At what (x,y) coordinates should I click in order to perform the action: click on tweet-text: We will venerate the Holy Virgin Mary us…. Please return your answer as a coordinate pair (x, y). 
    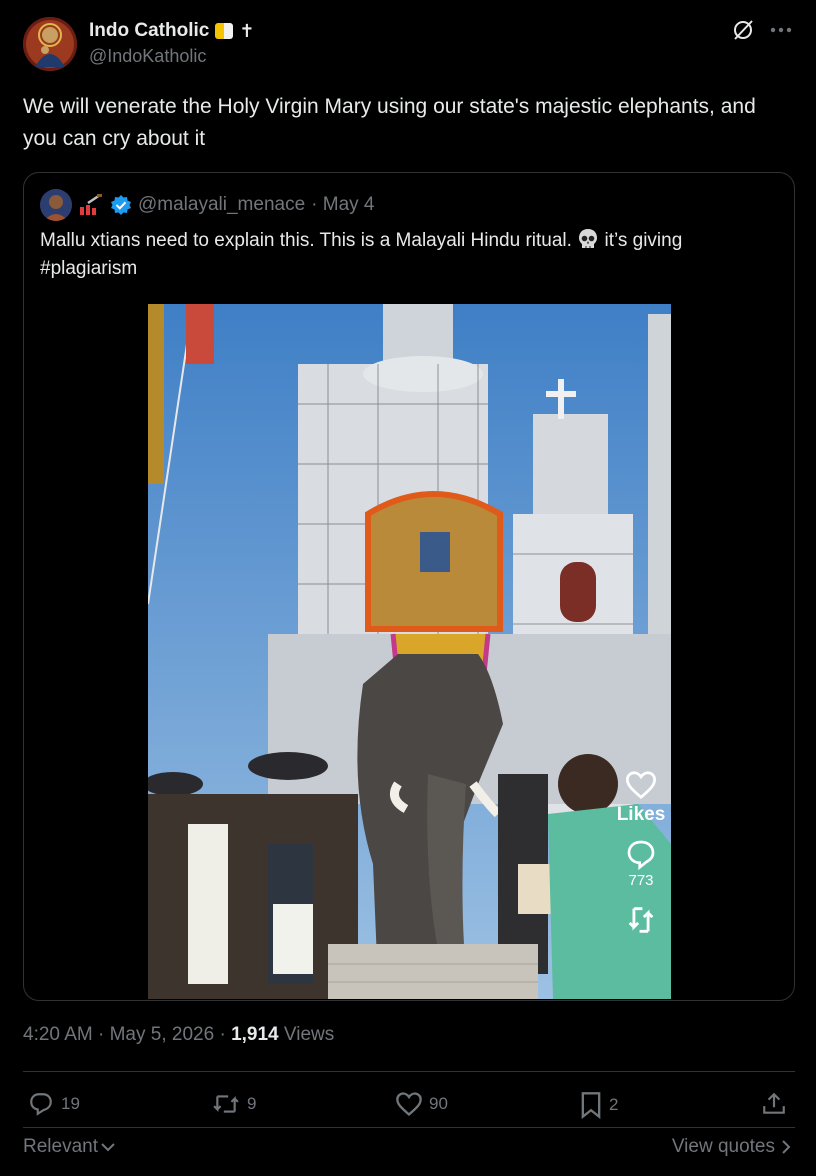
    Looking at the image, I should click on (389, 122).